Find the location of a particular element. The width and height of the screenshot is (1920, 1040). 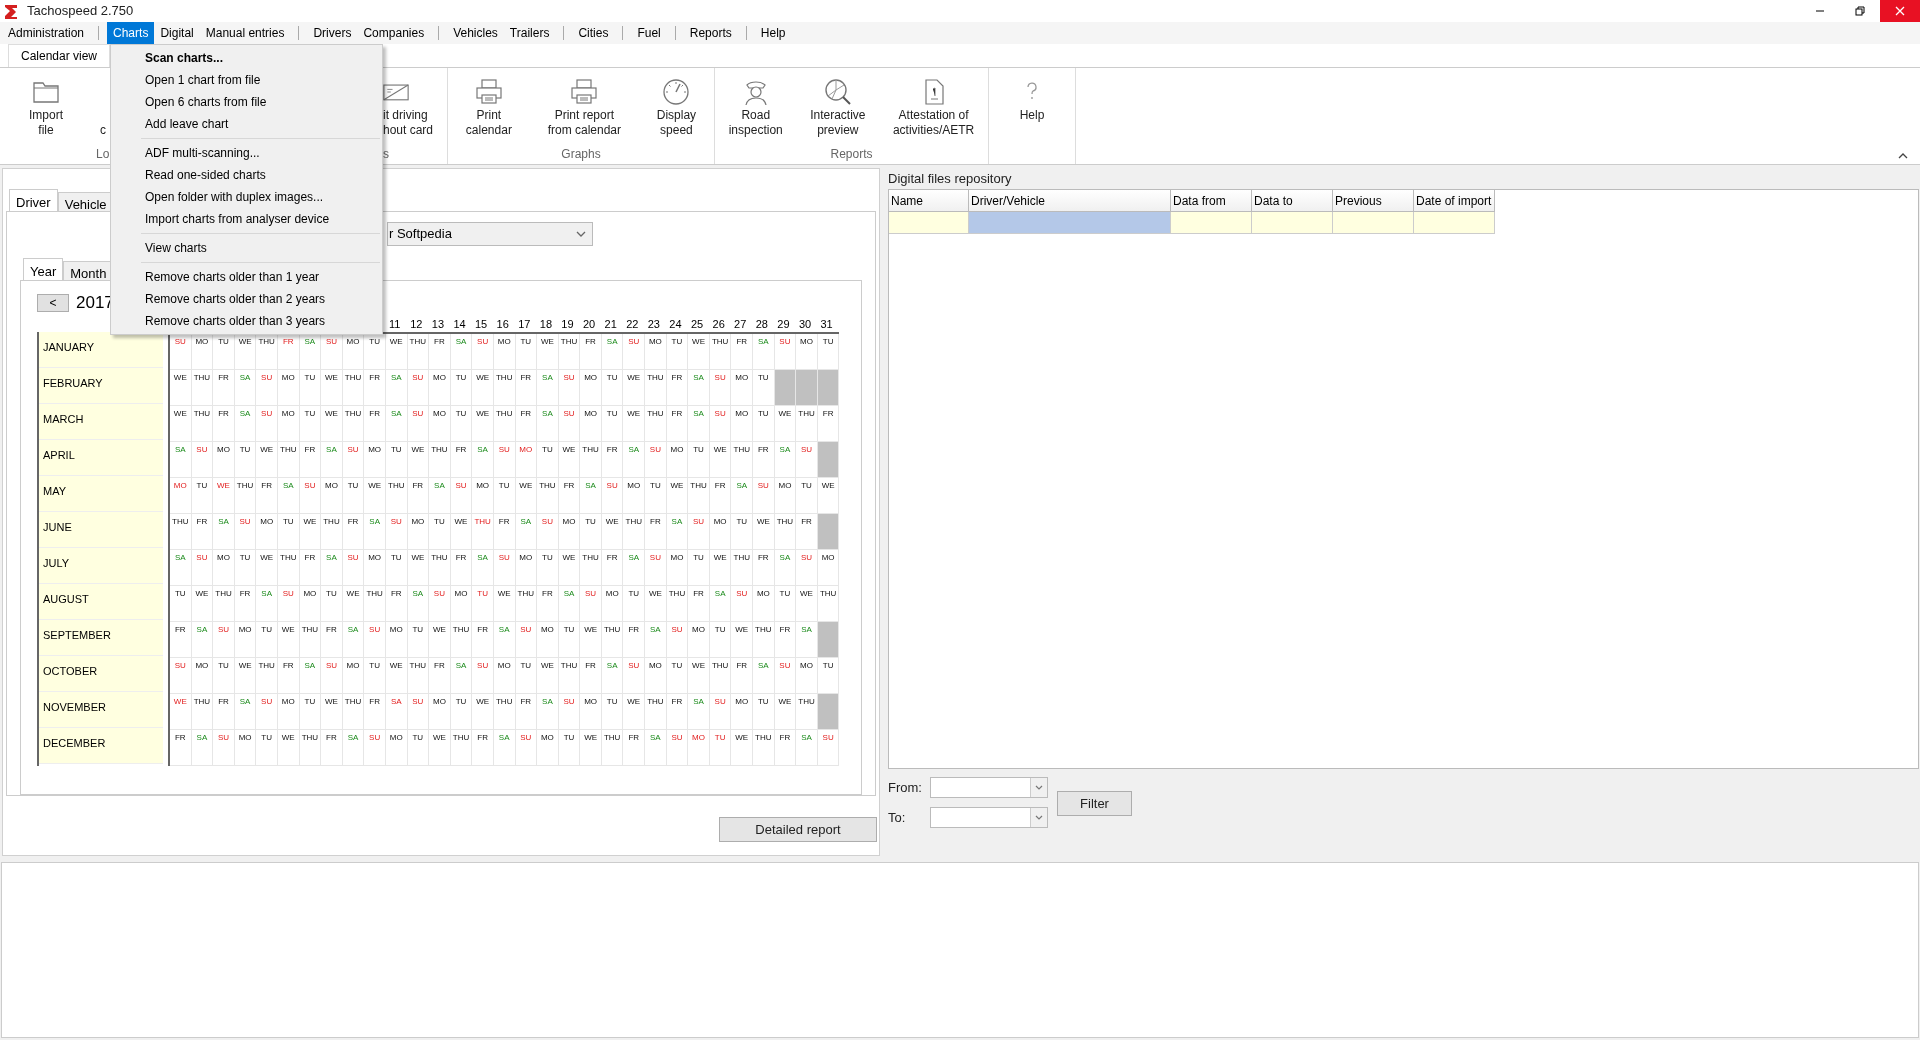

ribbon-button: Print calendar is located at coordinates (488, 111).